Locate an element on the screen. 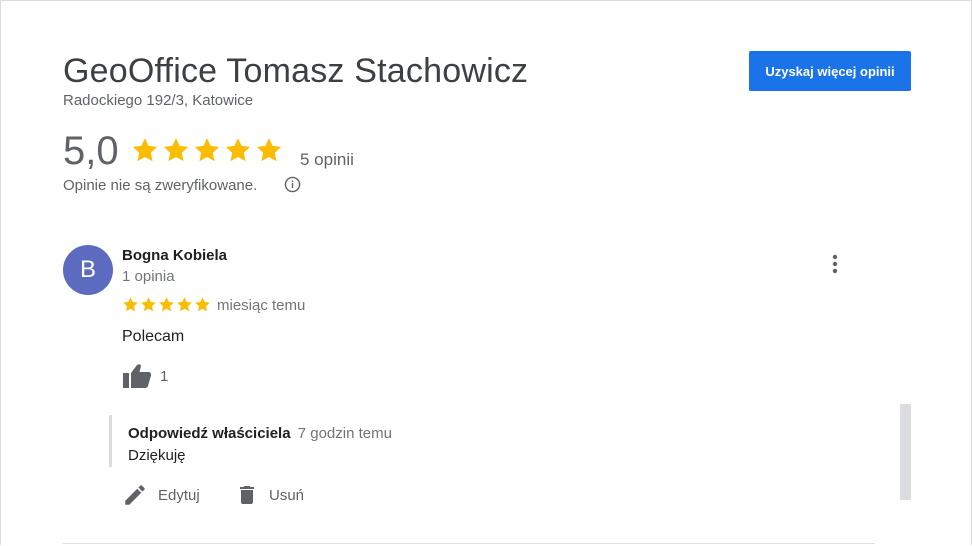 This screenshot has height=546, width=972. trash-icon is located at coordinates (247, 495).